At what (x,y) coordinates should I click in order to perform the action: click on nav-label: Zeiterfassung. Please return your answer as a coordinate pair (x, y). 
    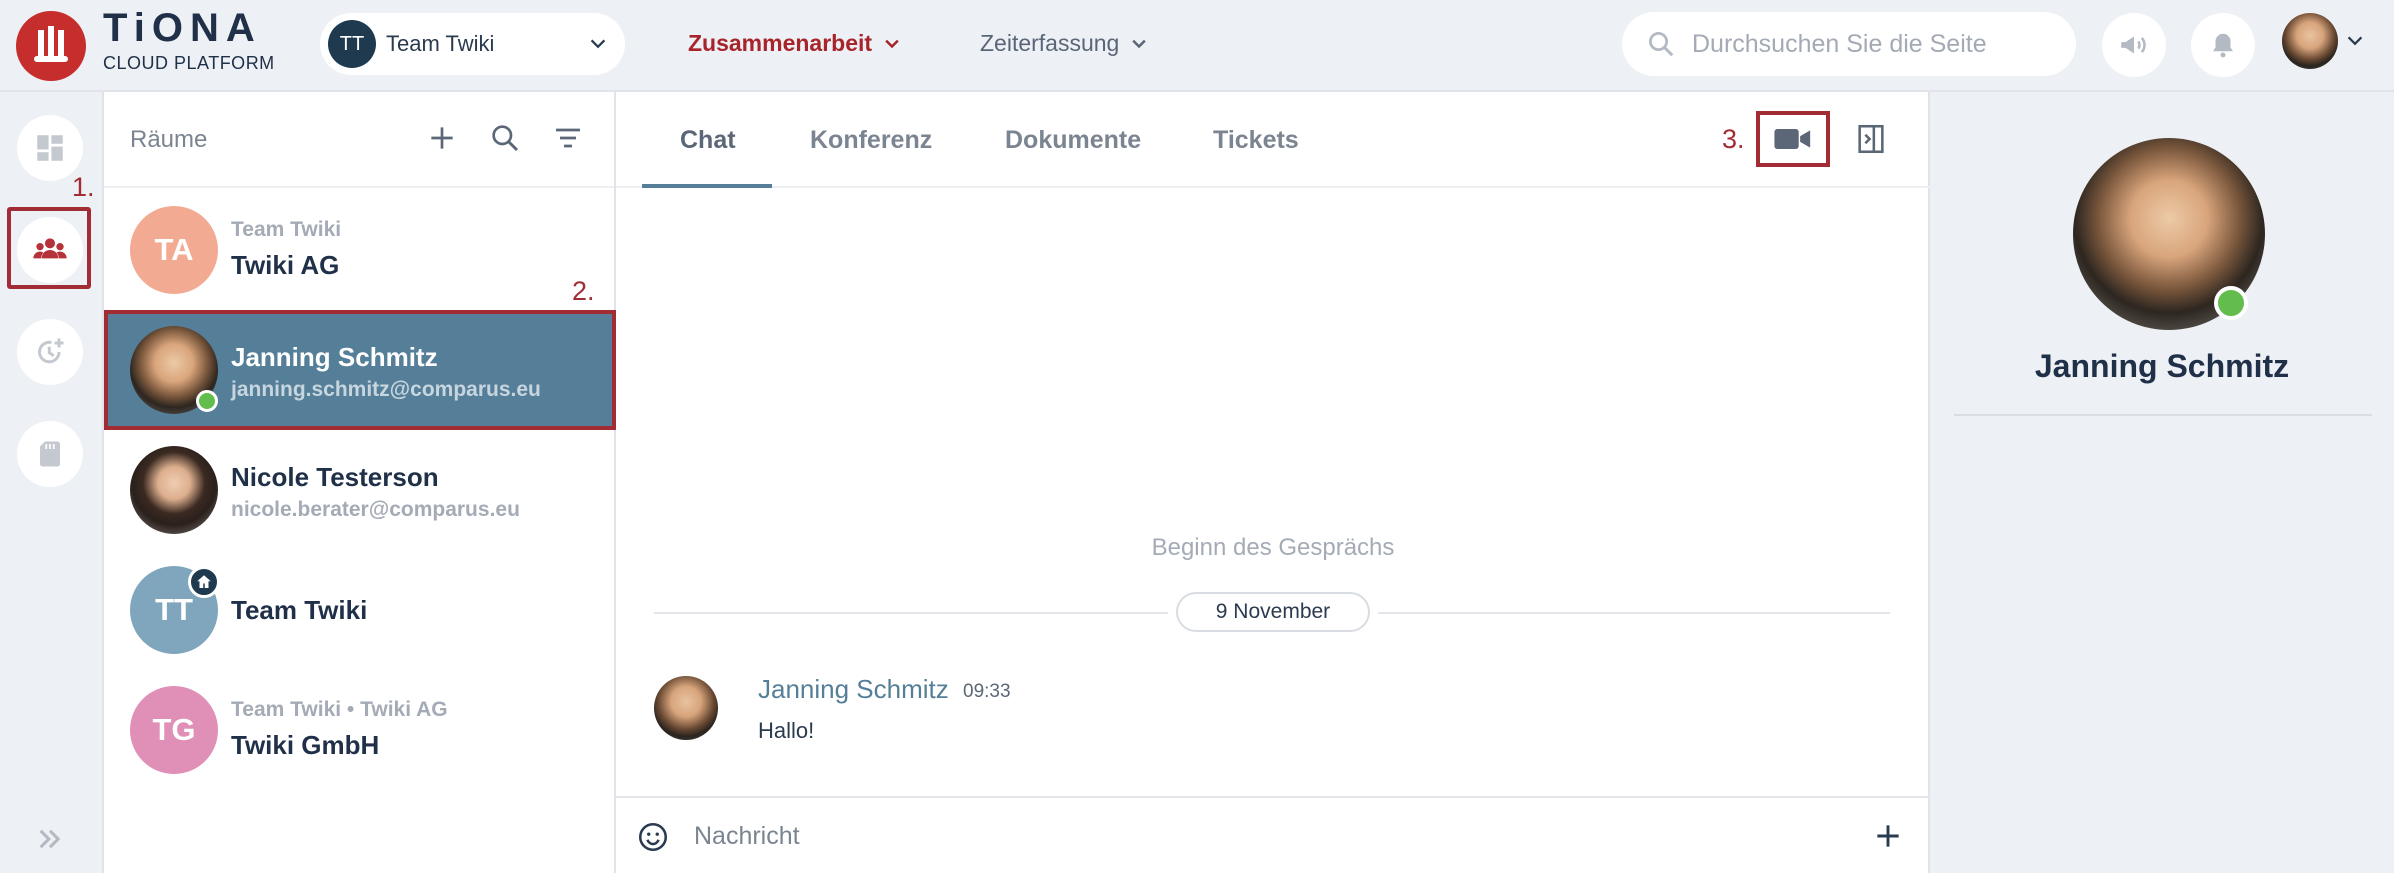
    Looking at the image, I should click on (1050, 43).